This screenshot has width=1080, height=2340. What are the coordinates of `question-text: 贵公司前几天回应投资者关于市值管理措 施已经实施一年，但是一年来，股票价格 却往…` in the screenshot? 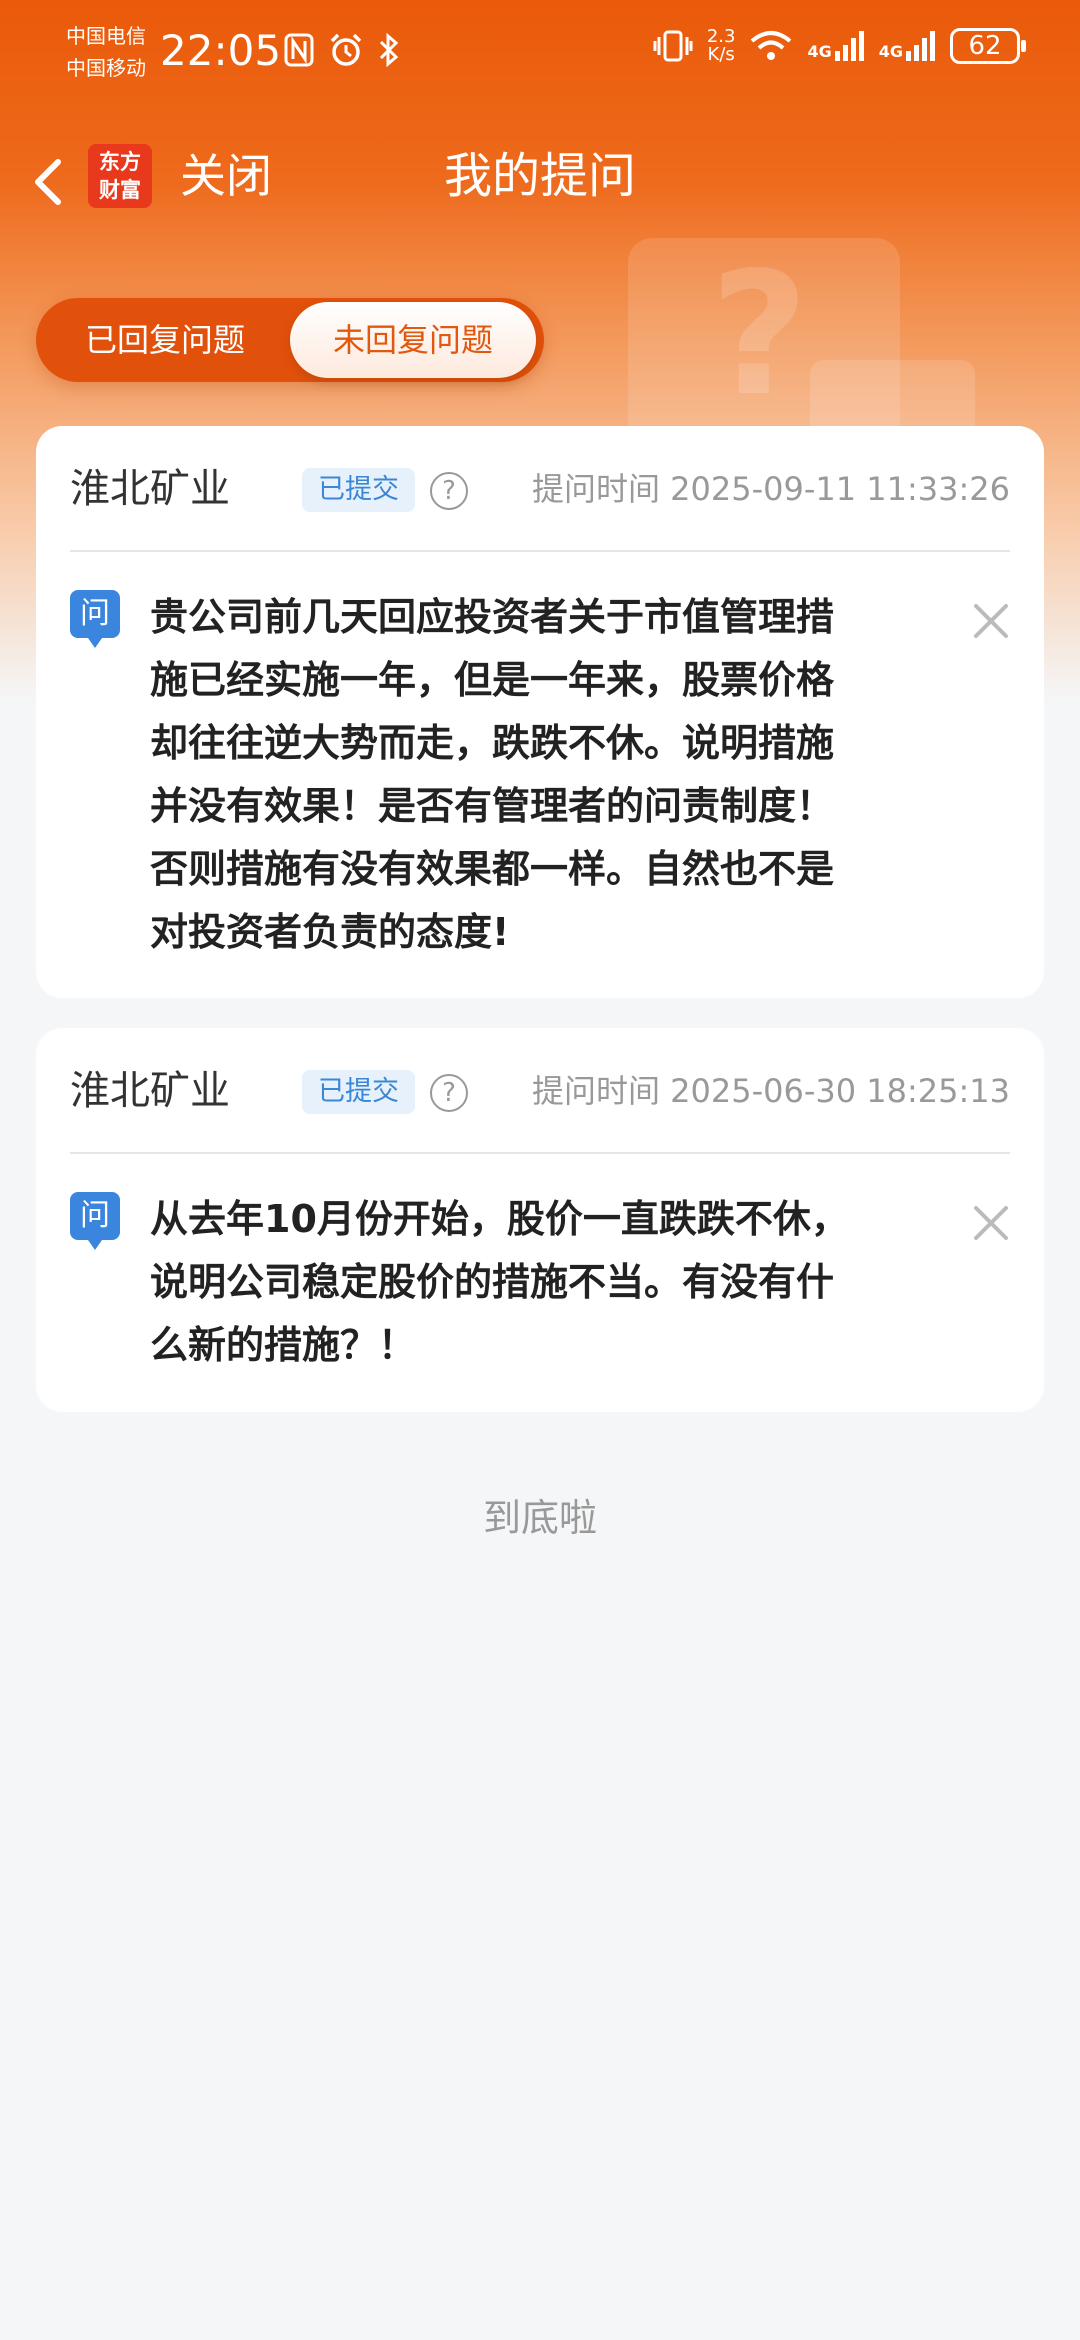 It's located at (550, 775).